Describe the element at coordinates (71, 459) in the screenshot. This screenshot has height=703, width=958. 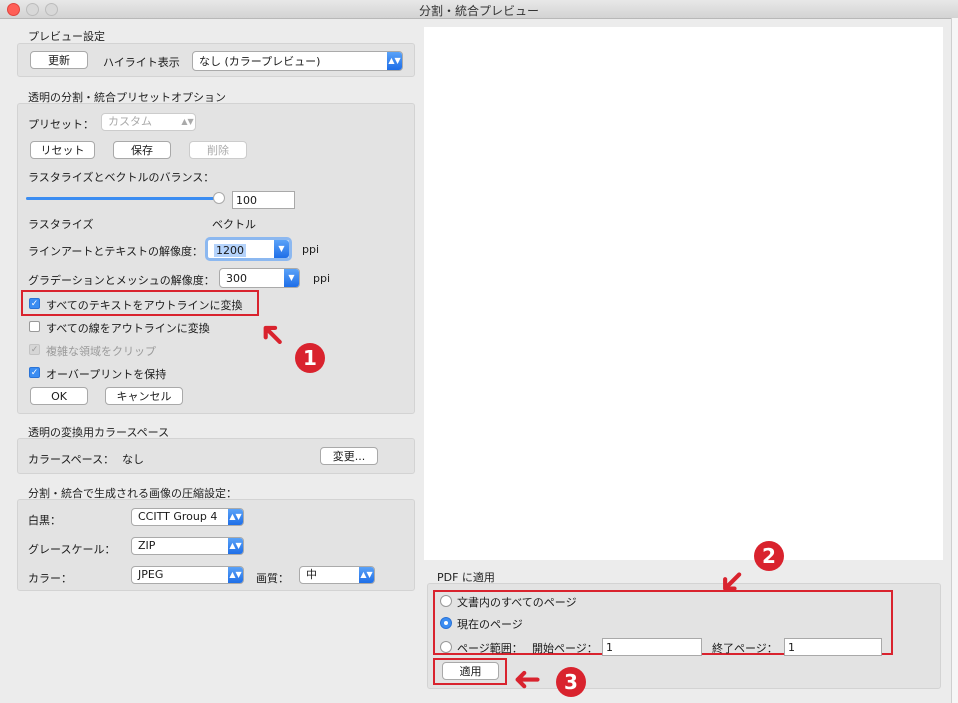
I see `colorspace-label: カラースペース：` at that location.